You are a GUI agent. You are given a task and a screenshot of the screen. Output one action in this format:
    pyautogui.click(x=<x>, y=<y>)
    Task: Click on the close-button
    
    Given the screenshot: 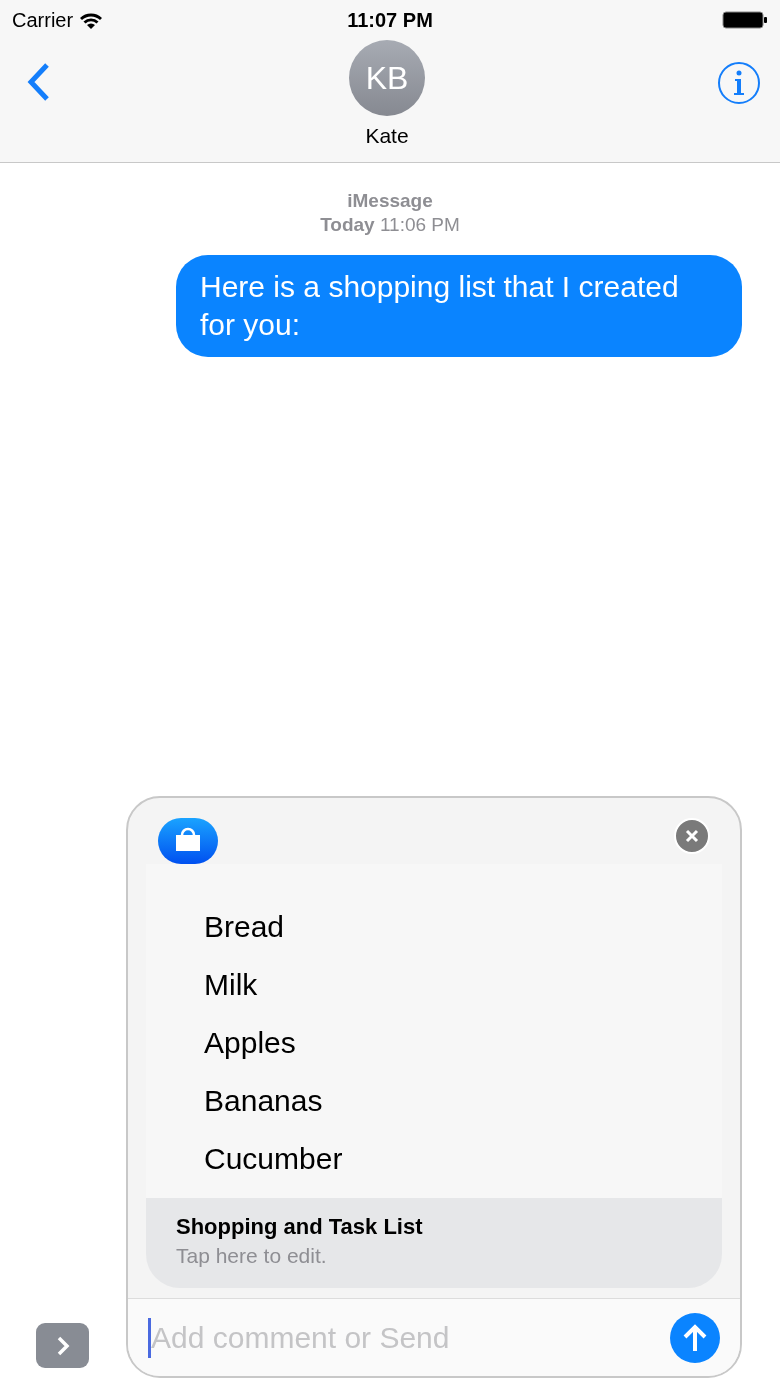 What is the action you would take?
    pyautogui.click(x=692, y=836)
    